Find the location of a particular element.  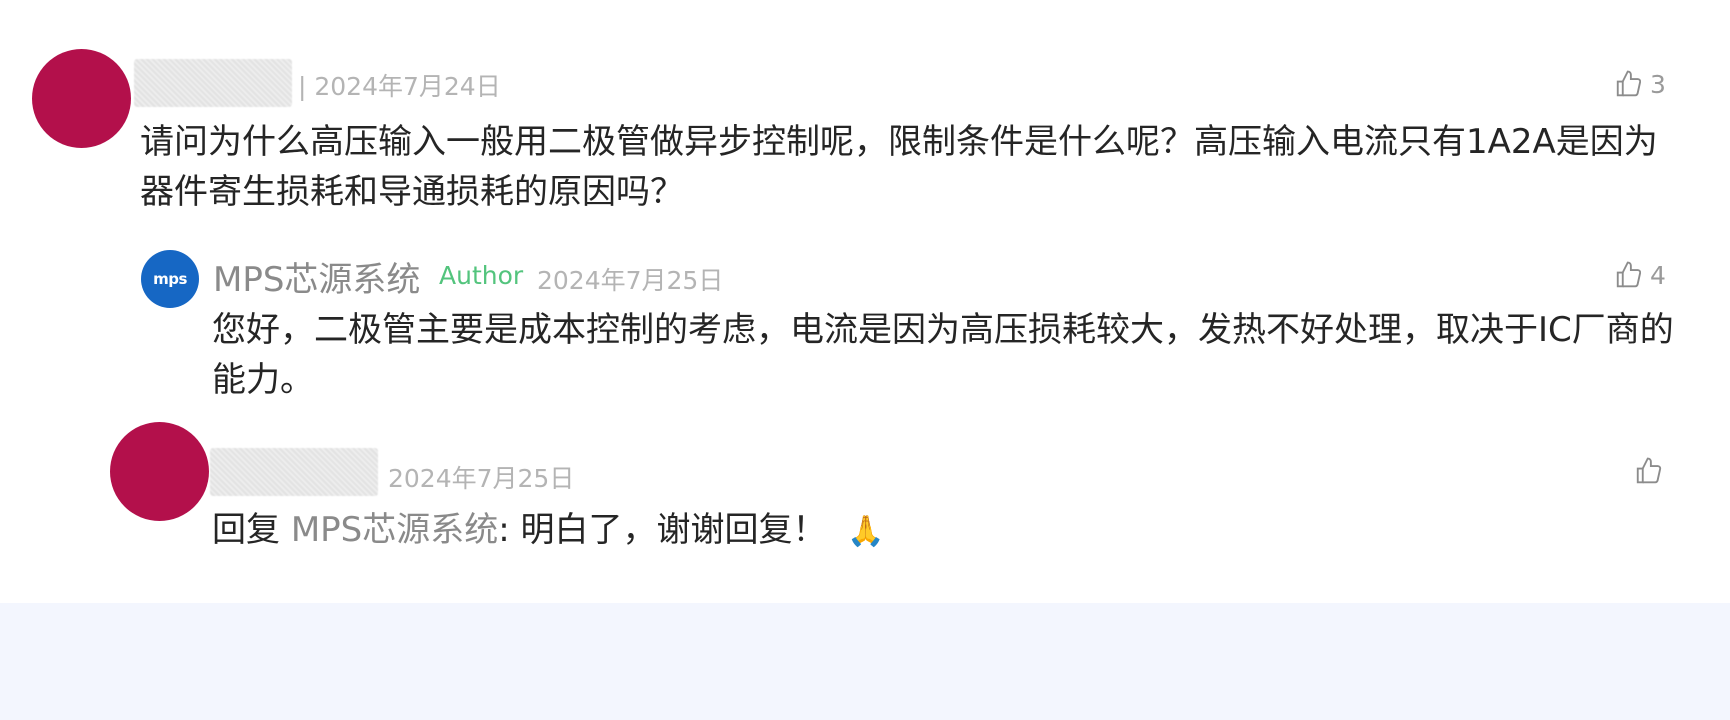

mention-link: MPS芯源系统 is located at coordinates (394, 530).